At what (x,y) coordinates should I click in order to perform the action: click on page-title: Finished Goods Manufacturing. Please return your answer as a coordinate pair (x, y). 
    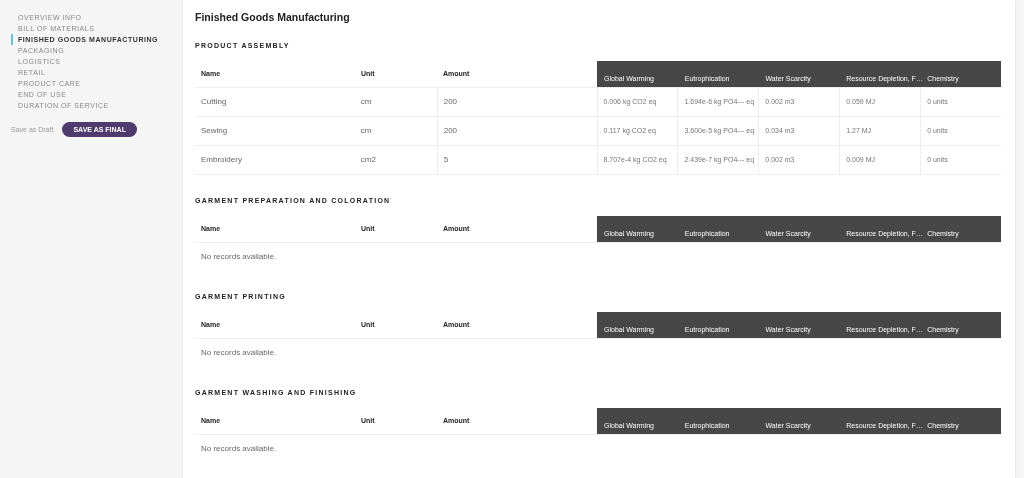
    Looking at the image, I should click on (273, 17).